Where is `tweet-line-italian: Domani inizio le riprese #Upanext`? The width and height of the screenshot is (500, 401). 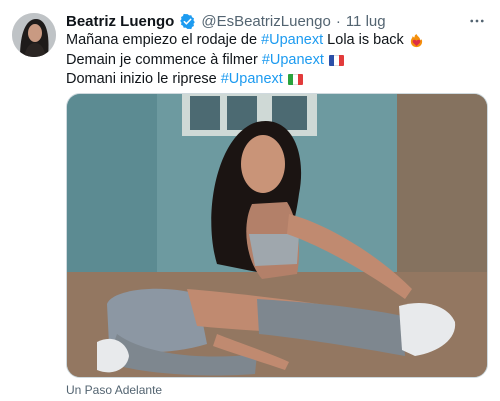
tweet-line-italian: Domani inizio le riprese #Upanext is located at coordinates (245, 80).